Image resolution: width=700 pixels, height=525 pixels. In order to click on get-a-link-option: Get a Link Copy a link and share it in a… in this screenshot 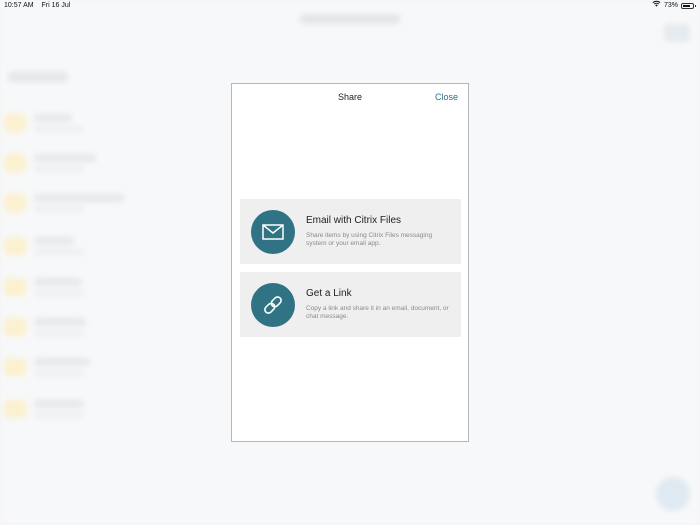, I will do `click(350, 304)`.